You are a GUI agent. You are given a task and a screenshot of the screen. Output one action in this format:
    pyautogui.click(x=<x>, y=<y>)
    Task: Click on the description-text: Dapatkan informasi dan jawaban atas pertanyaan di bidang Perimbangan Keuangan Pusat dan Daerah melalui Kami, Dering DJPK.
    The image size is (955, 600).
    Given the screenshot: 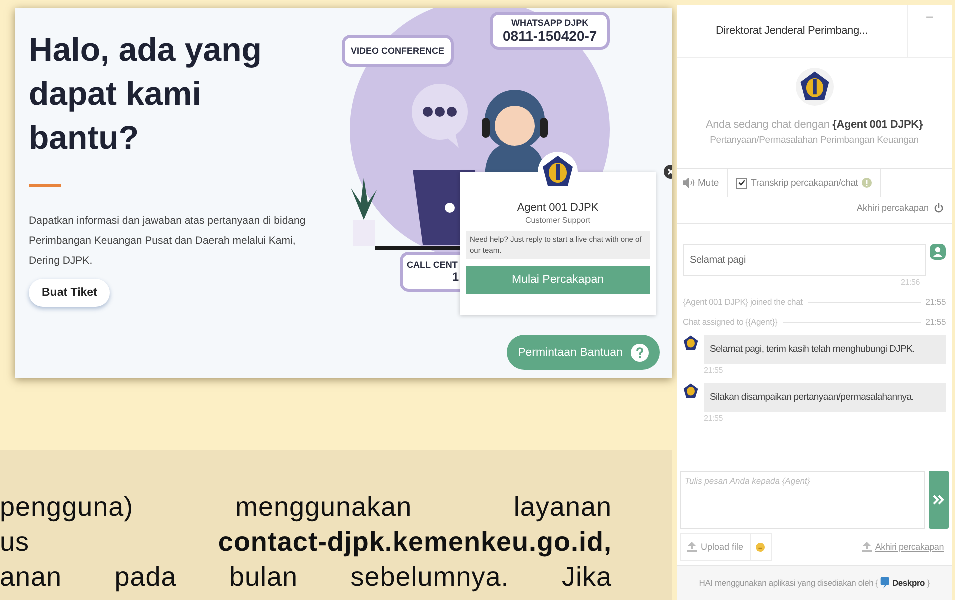 What is the action you would take?
    pyautogui.click(x=168, y=241)
    